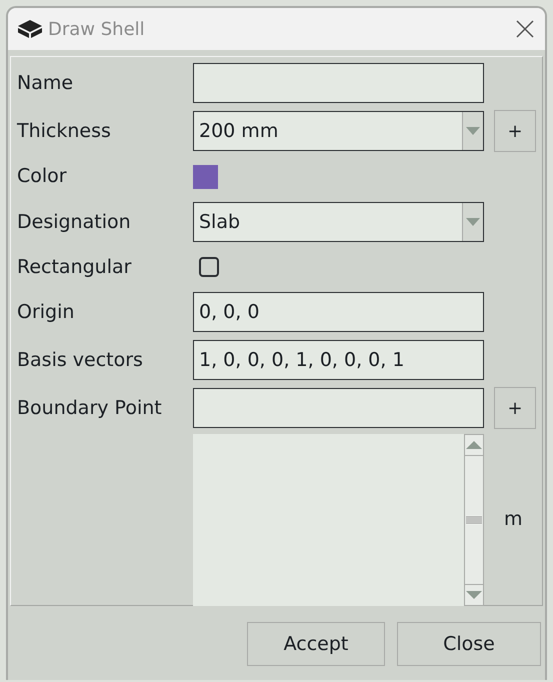 Image resolution: width=553 pixels, height=682 pixels. Describe the element at coordinates (469, 644) in the screenshot. I see `close-button: Close` at that location.